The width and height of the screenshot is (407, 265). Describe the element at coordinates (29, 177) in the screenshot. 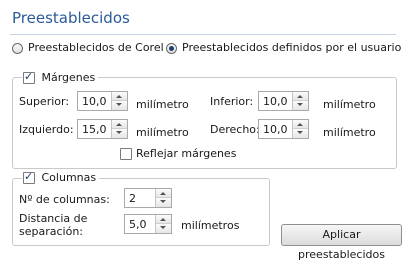

I see `columns-checkbox` at that location.